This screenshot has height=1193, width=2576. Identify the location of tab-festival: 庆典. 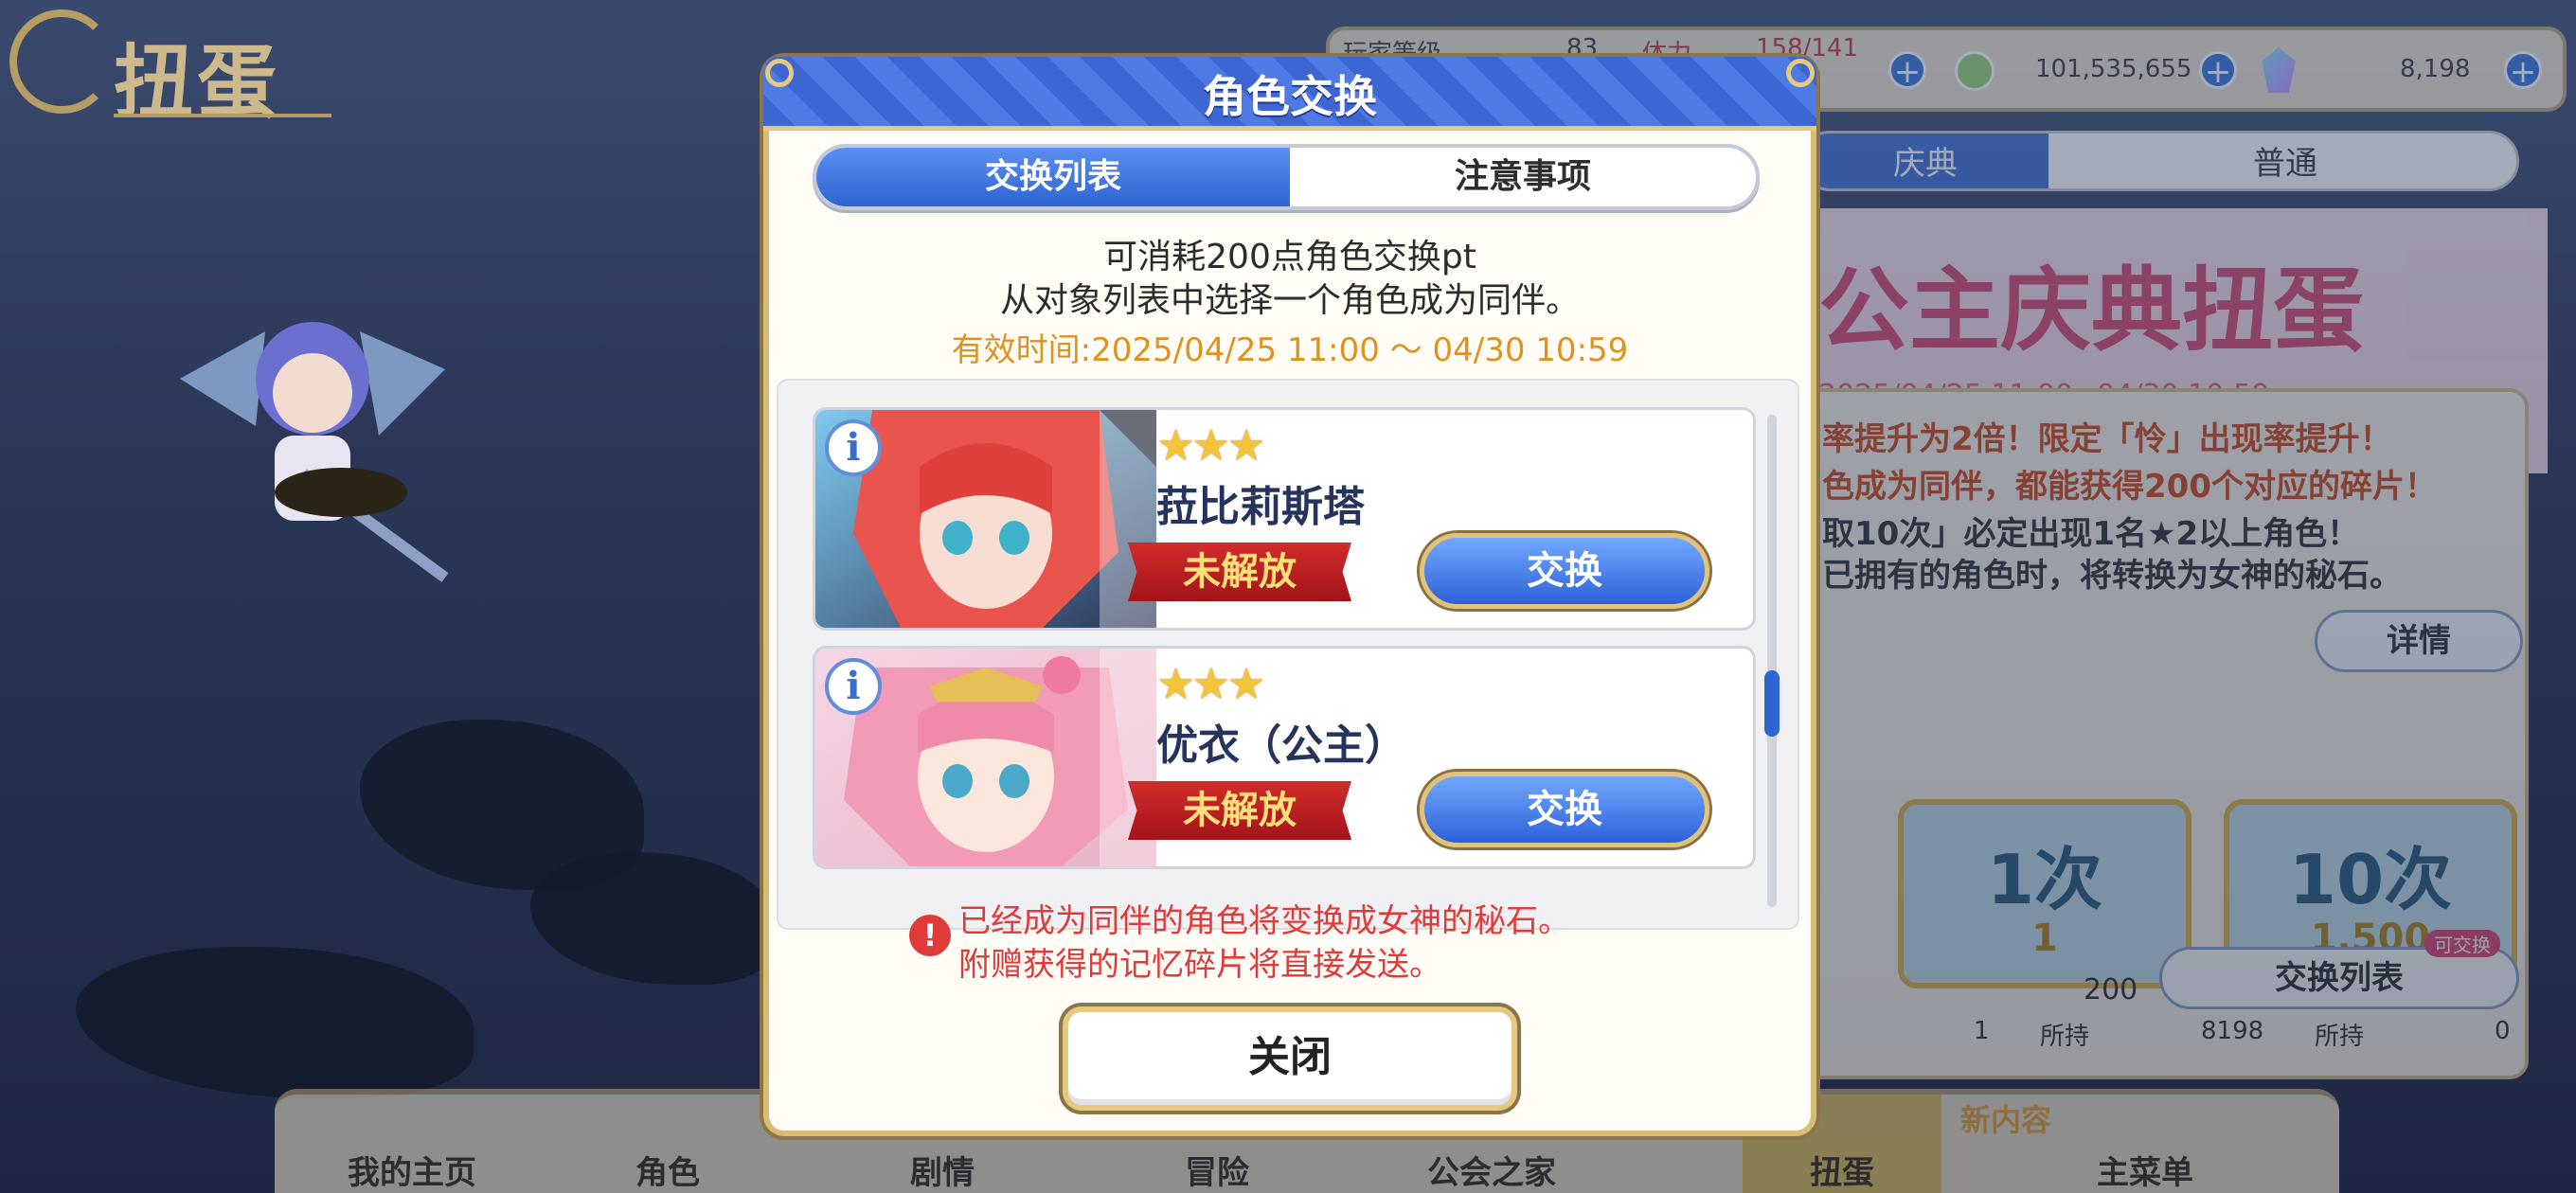
(1925, 161).